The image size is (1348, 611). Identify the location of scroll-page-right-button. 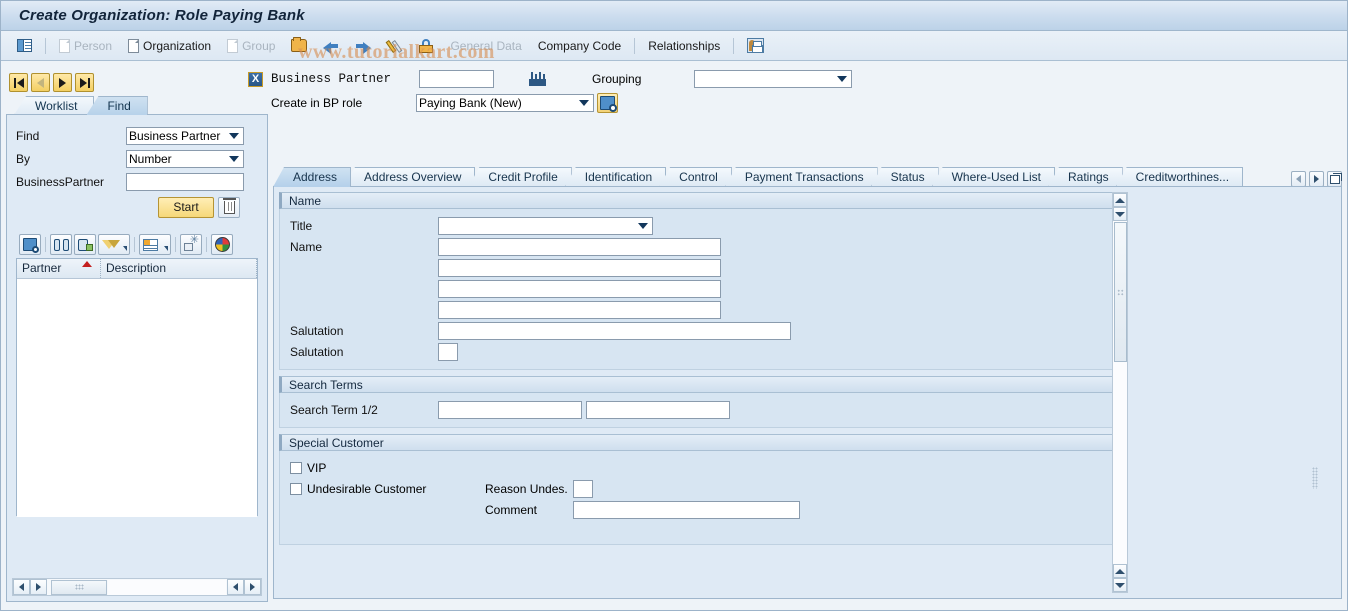
(252, 587).